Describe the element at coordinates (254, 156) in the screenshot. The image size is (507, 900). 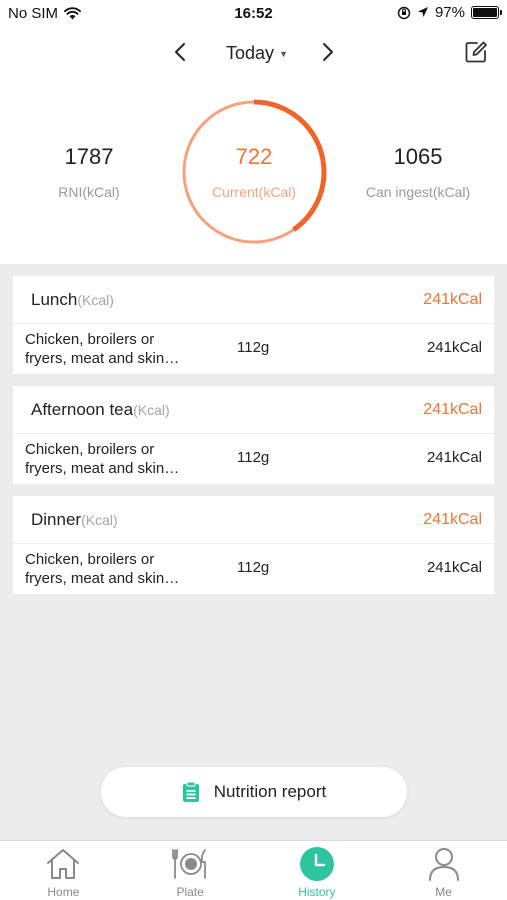
I see `current-value: 722` at that location.